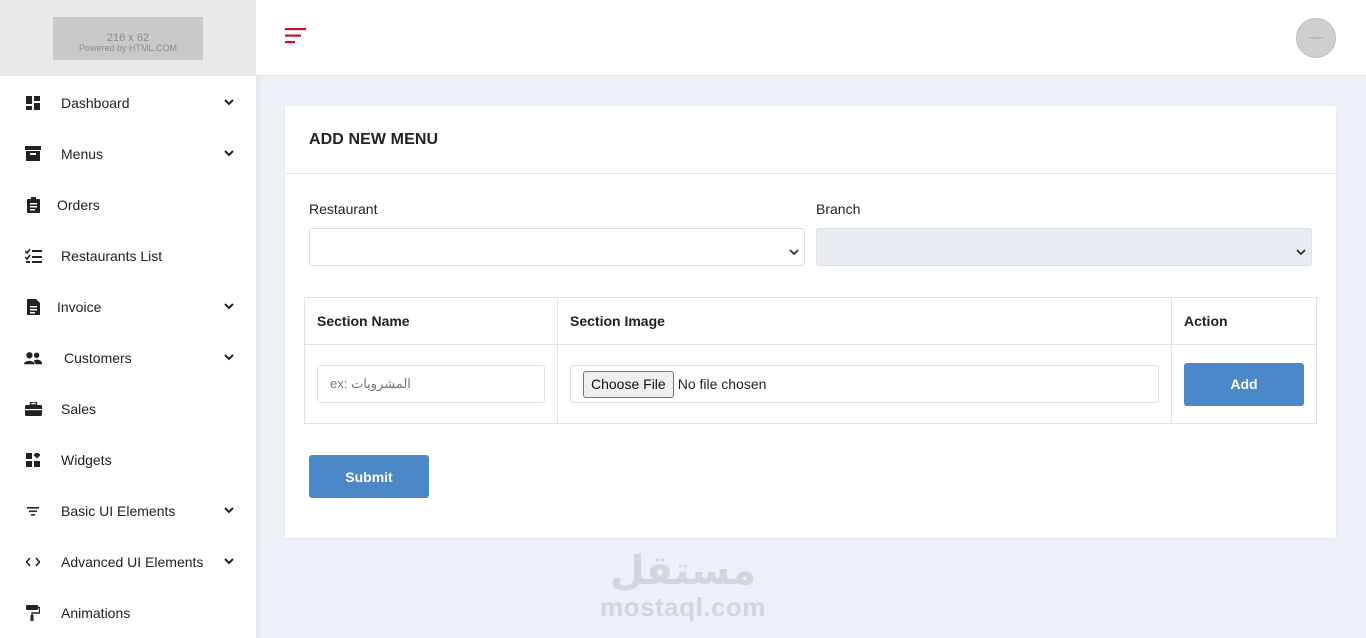 This screenshot has width=1366, height=638. Describe the element at coordinates (33, 460) in the screenshot. I see `widgets-icon` at that location.